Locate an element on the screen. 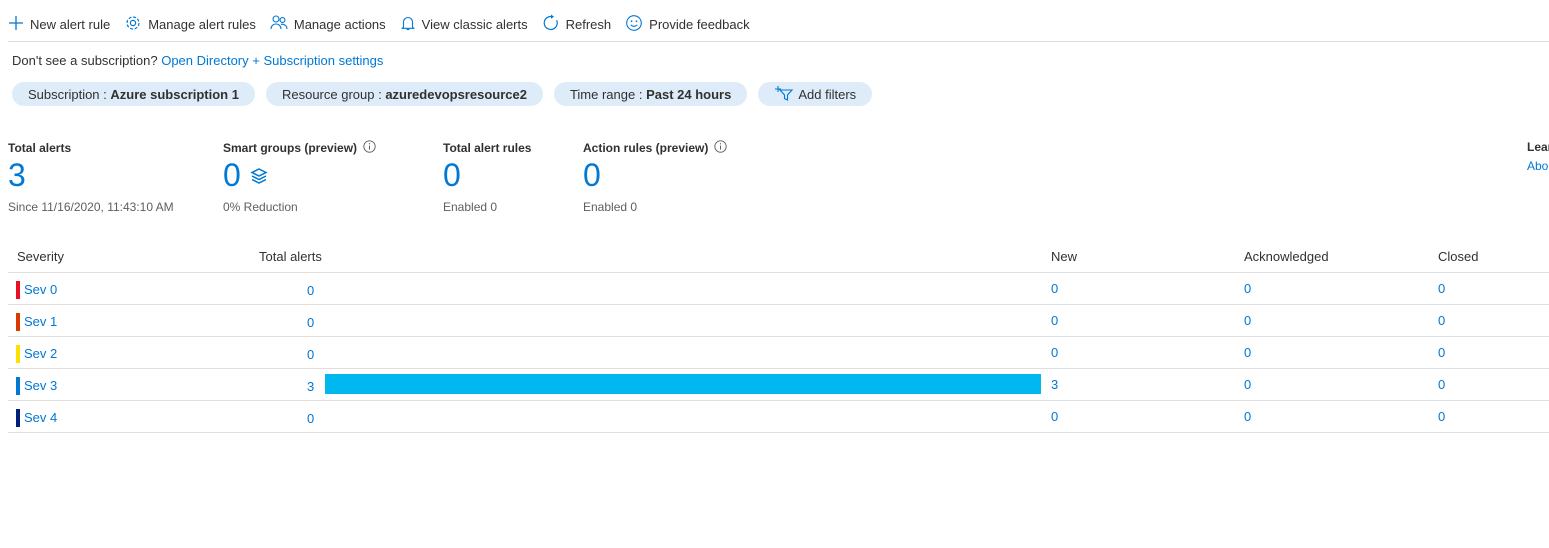 The width and height of the screenshot is (1549, 548). provide-feedback-label: Provide feedback is located at coordinates (699, 24).